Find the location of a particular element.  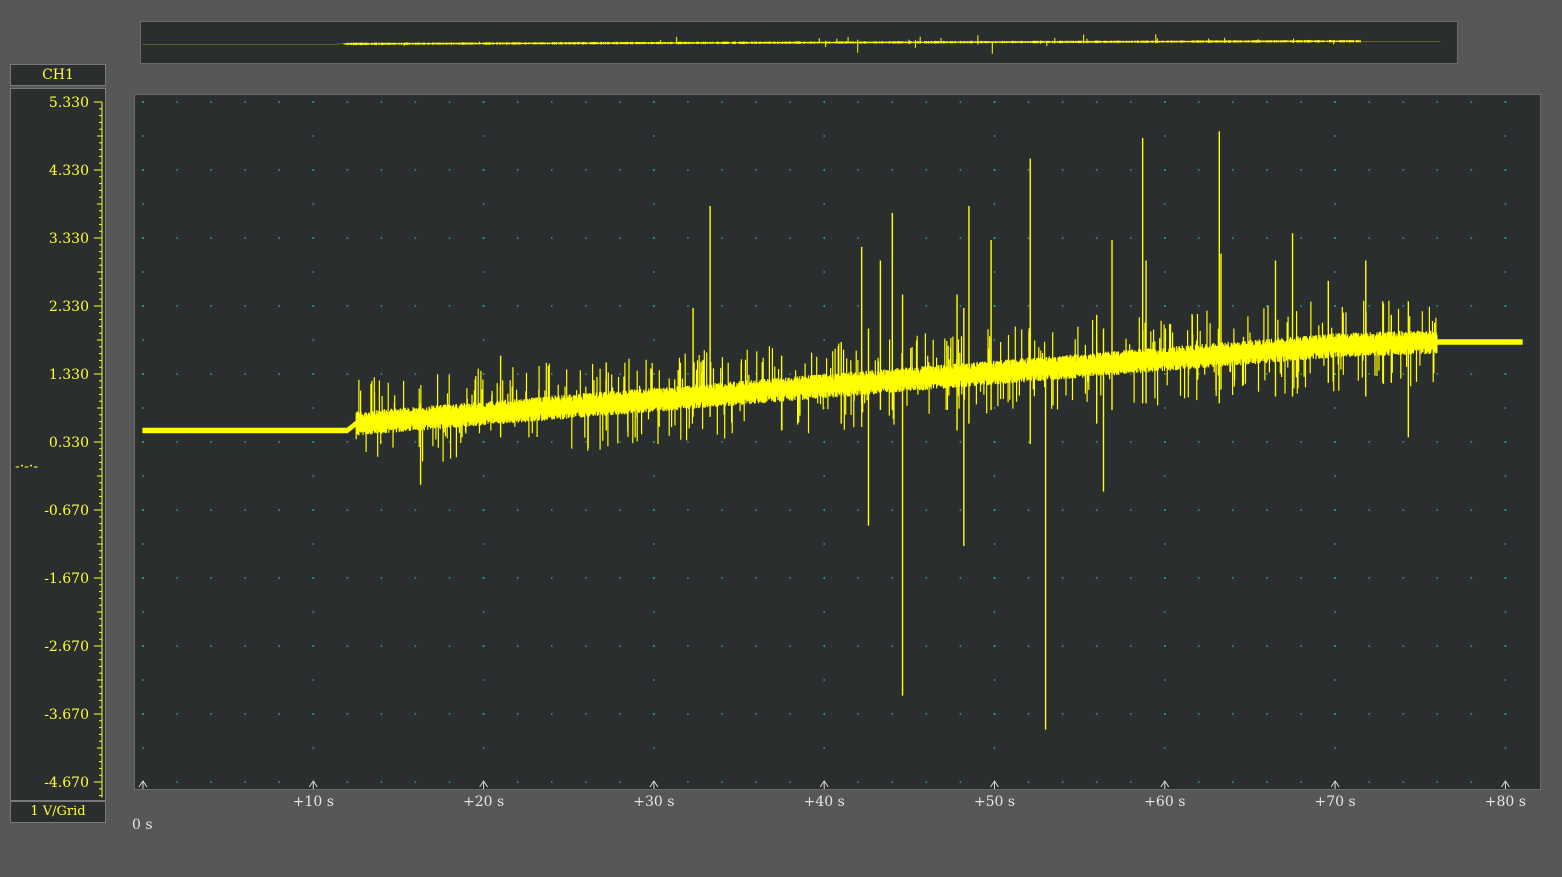

time-tick-label: +70 s is located at coordinates (1335, 802).